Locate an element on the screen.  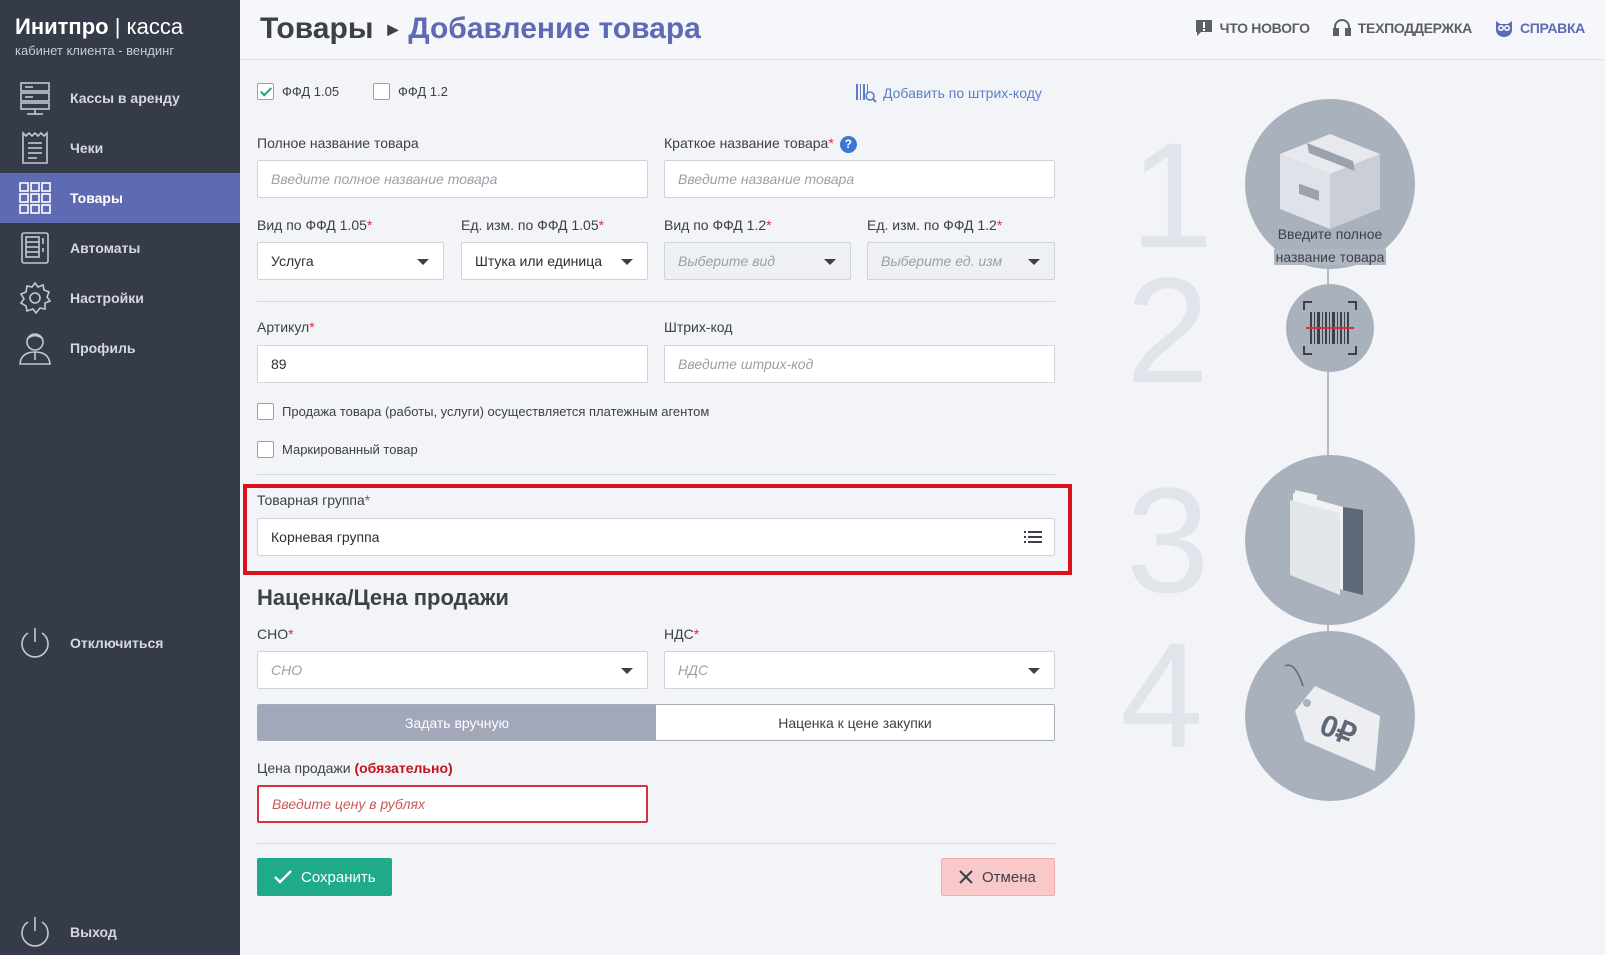
grid-icon is located at coordinates (35, 198).